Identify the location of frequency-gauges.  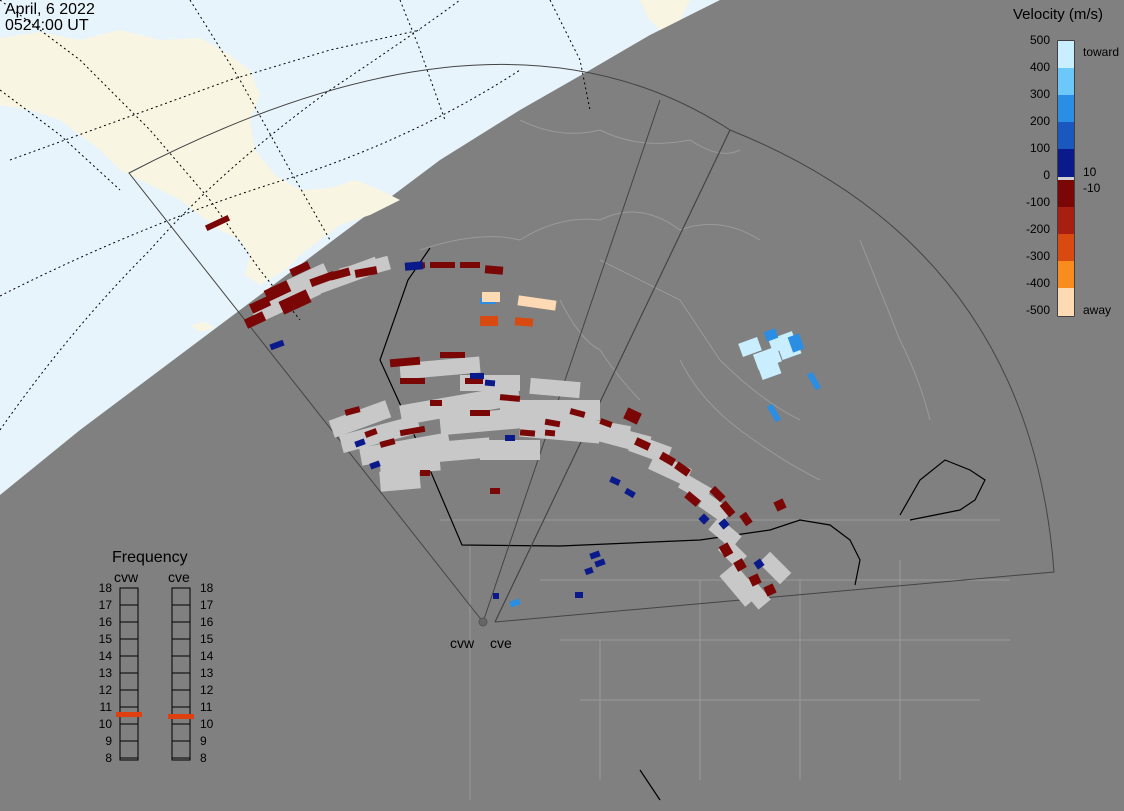
(155, 674).